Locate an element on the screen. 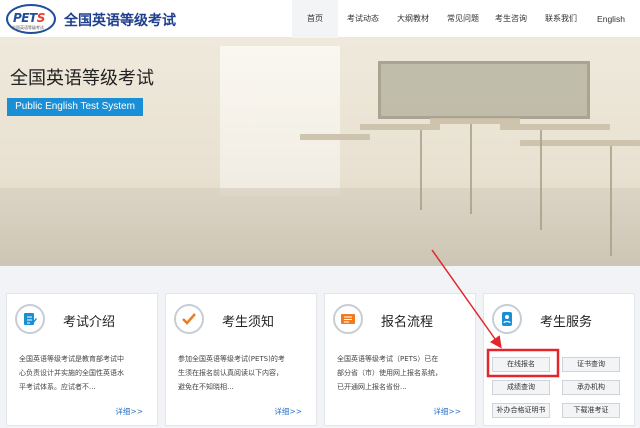 The image size is (640, 428). nav-home: 首页 is located at coordinates (315, 19).